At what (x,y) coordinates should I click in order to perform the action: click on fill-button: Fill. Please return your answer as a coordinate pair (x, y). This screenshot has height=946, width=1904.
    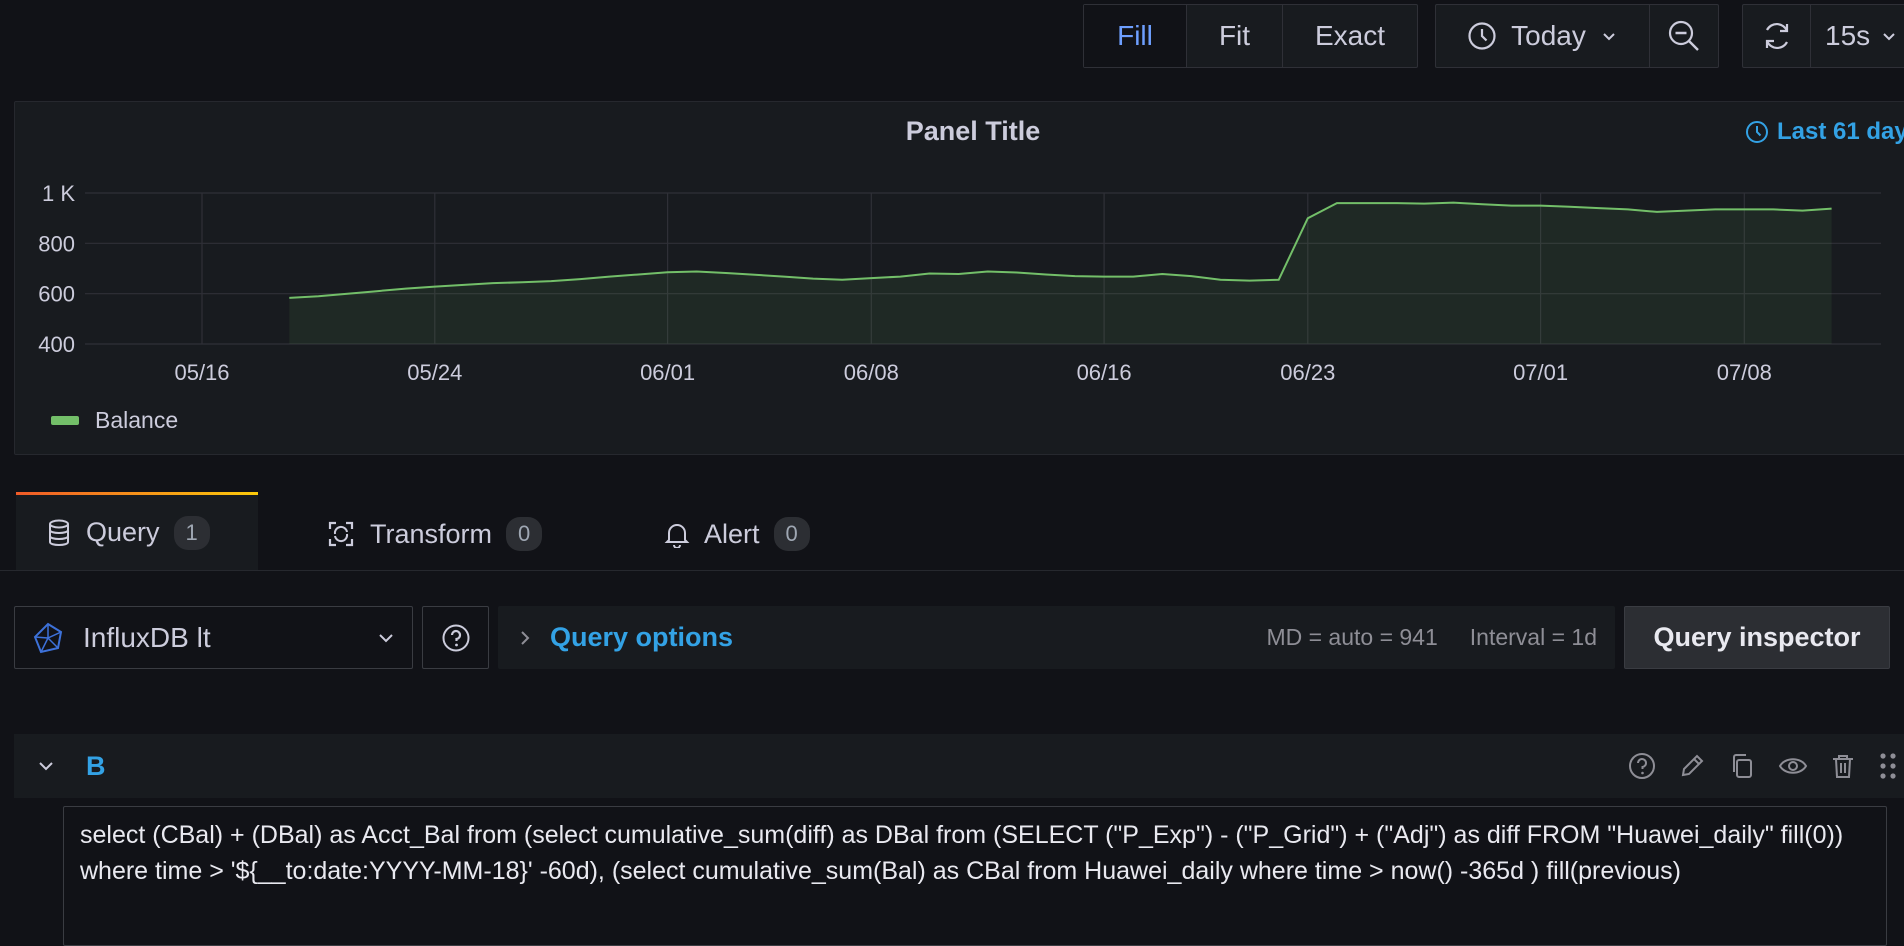
    Looking at the image, I should click on (1135, 36).